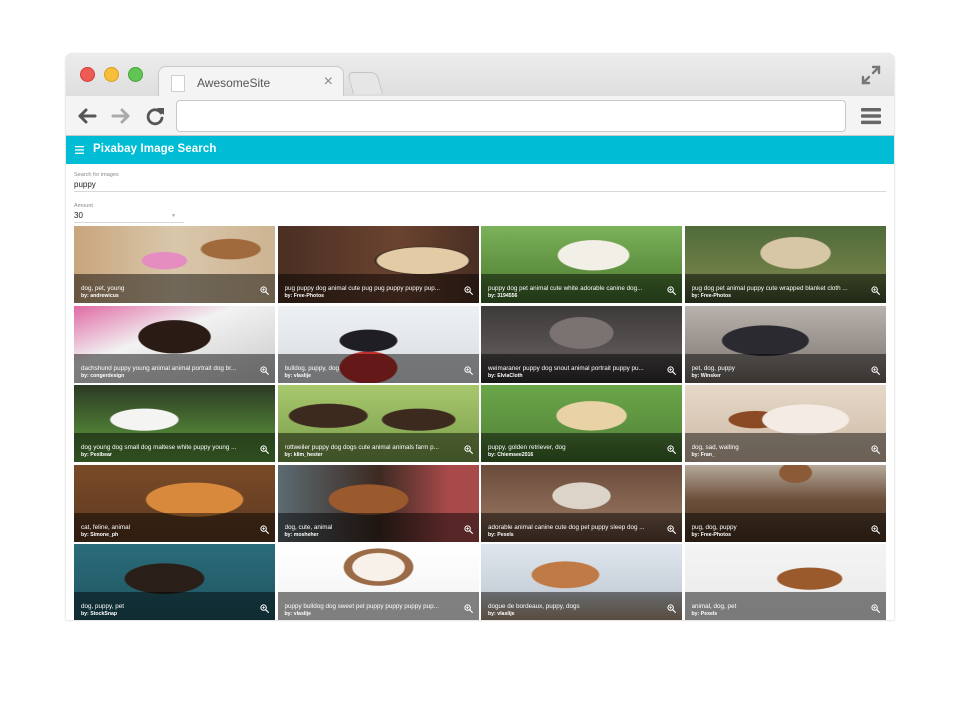  I want to click on address-bar, so click(511, 116).